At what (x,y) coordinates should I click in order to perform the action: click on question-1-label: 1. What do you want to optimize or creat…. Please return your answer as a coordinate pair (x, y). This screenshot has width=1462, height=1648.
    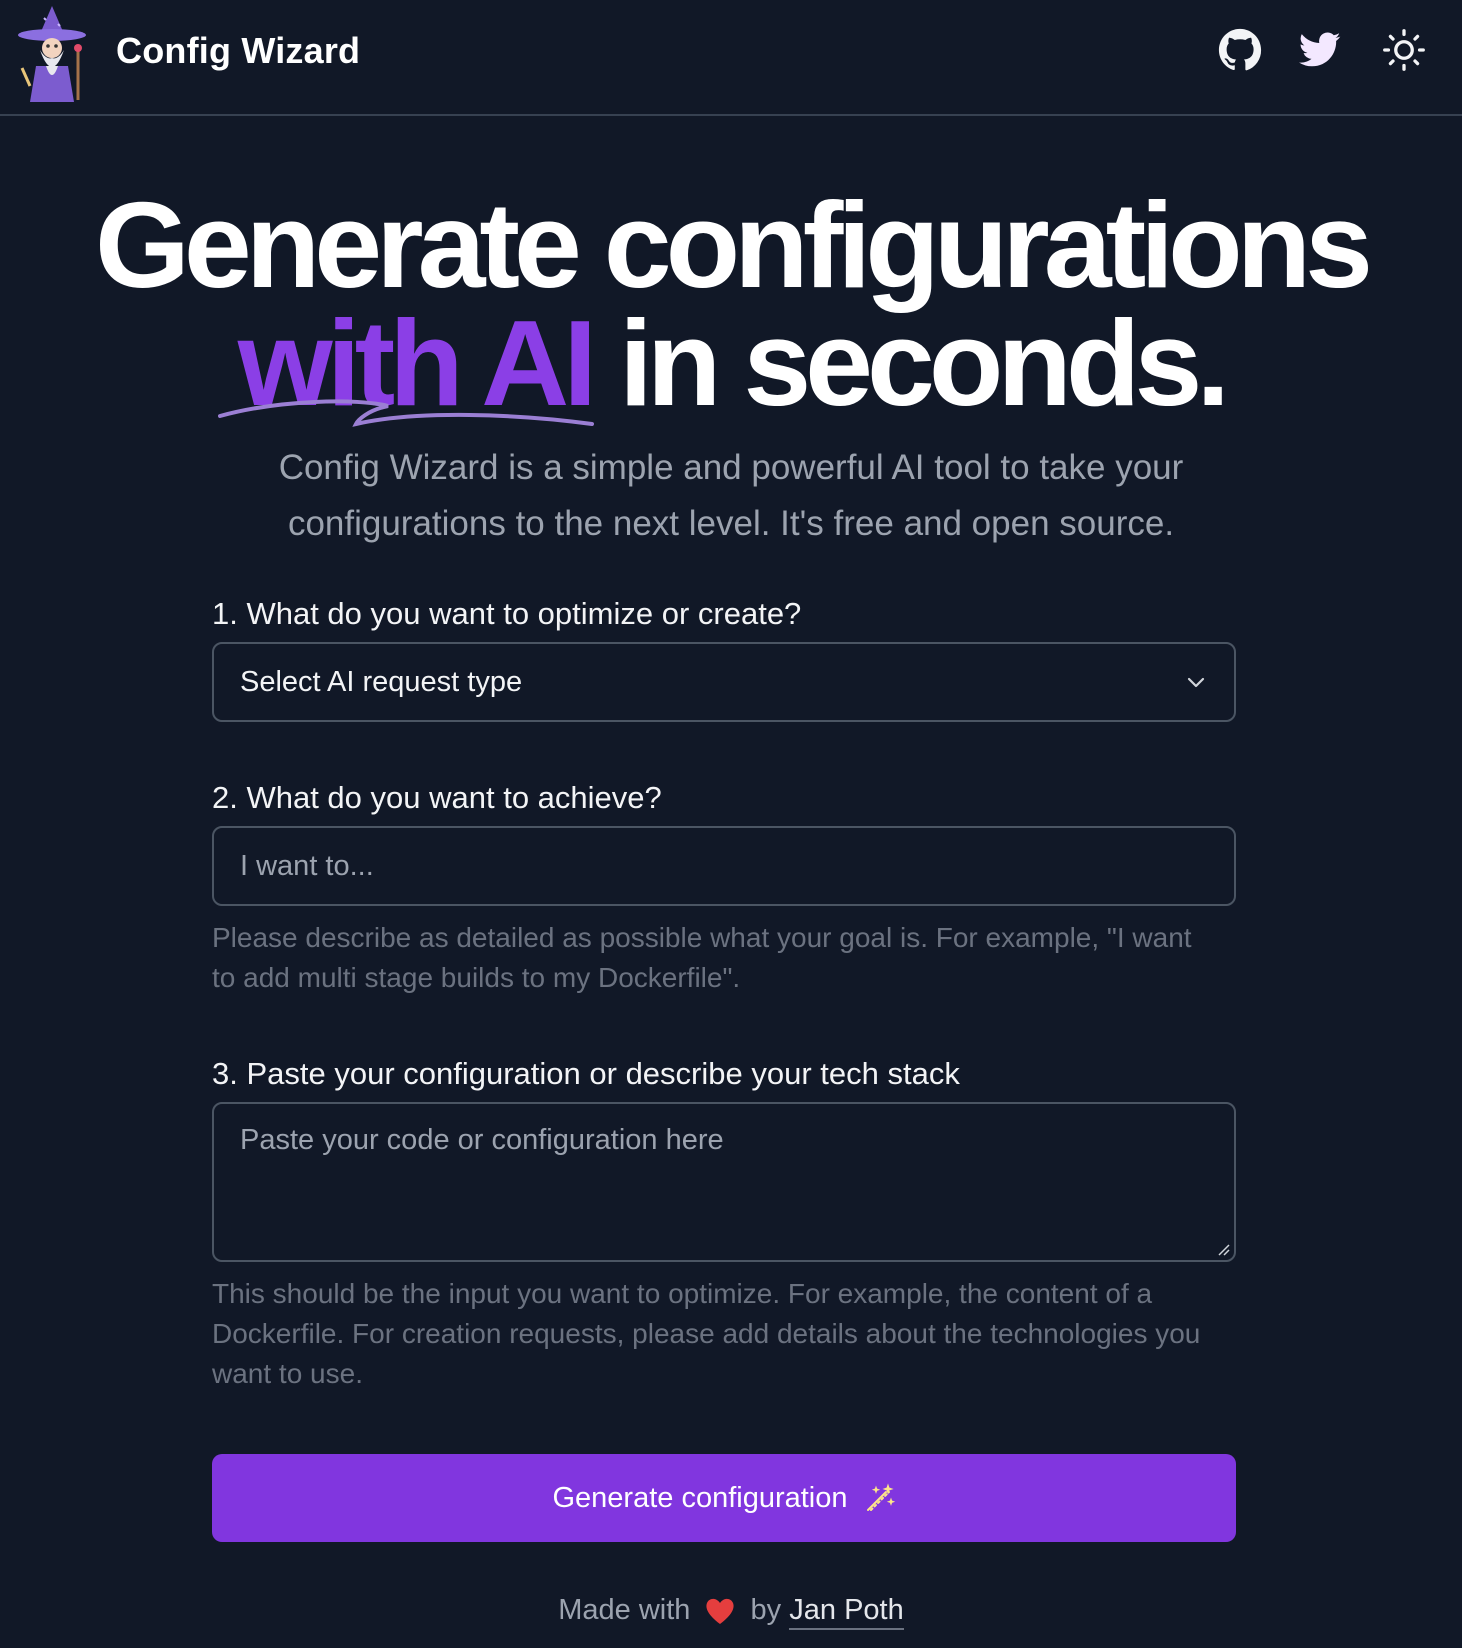
    Looking at the image, I should click on (507, 613).